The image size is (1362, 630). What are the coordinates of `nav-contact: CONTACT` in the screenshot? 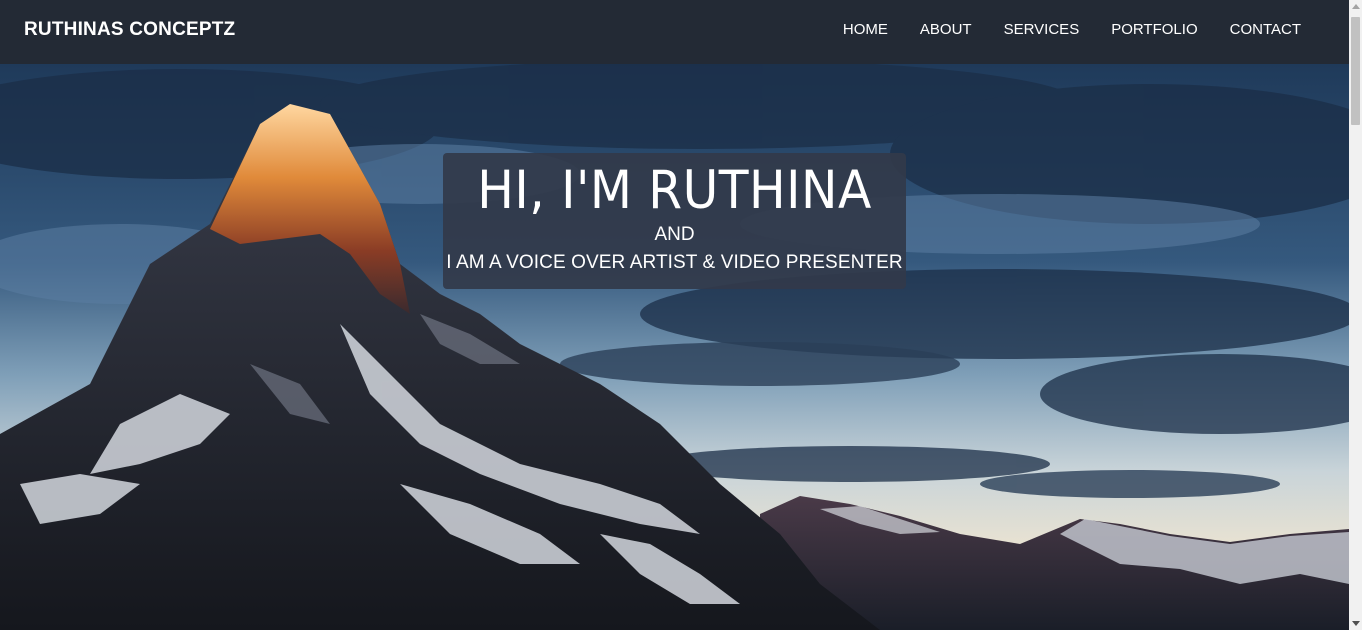 It's located at (1265, 29).